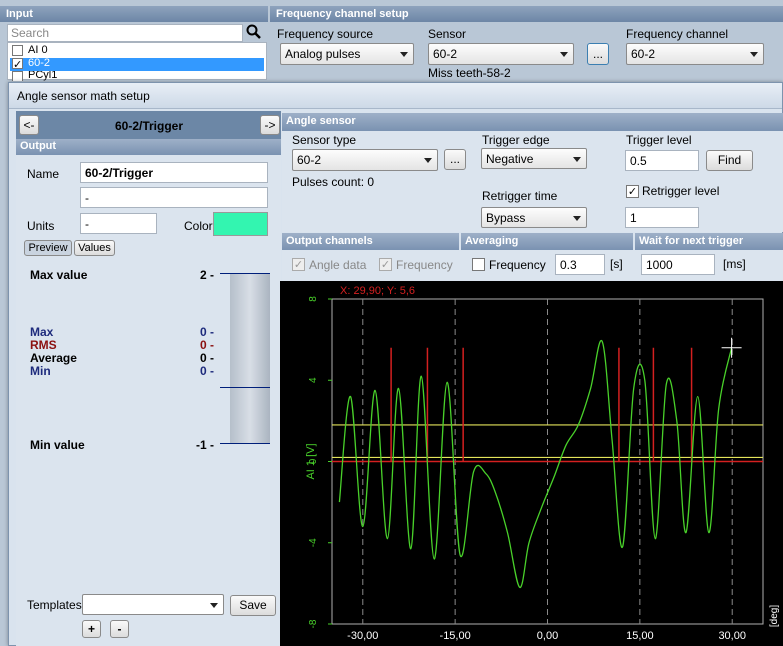 The height and width of the screenshot is (646, 783). Describe the element at coordinates (510, 159) in the screenshot. I see `select-value: Negative` at that location.